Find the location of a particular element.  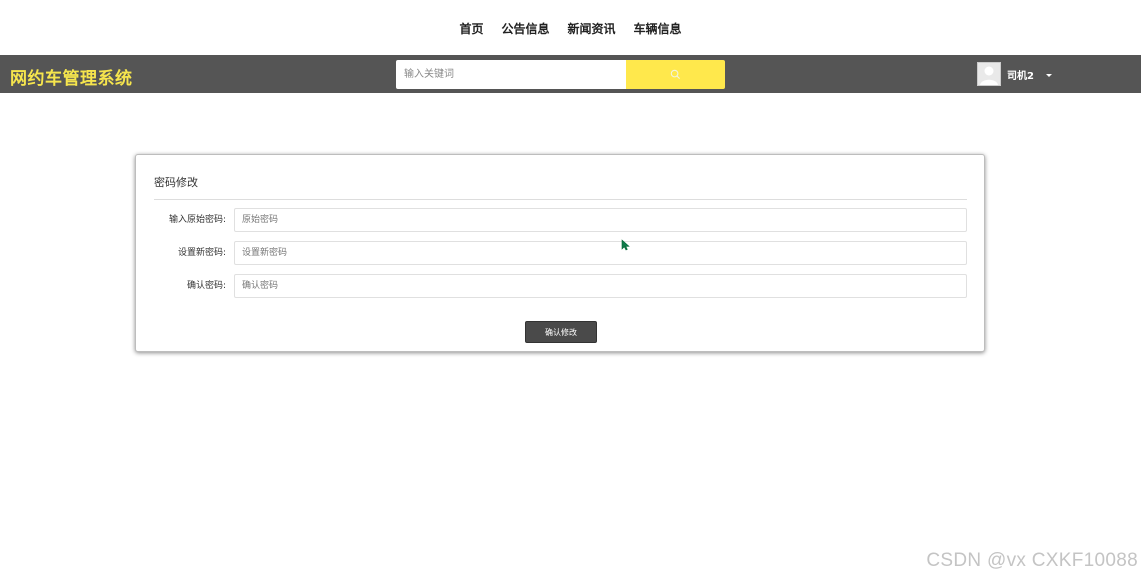

panel-divider is located at coordinates (560, 199).